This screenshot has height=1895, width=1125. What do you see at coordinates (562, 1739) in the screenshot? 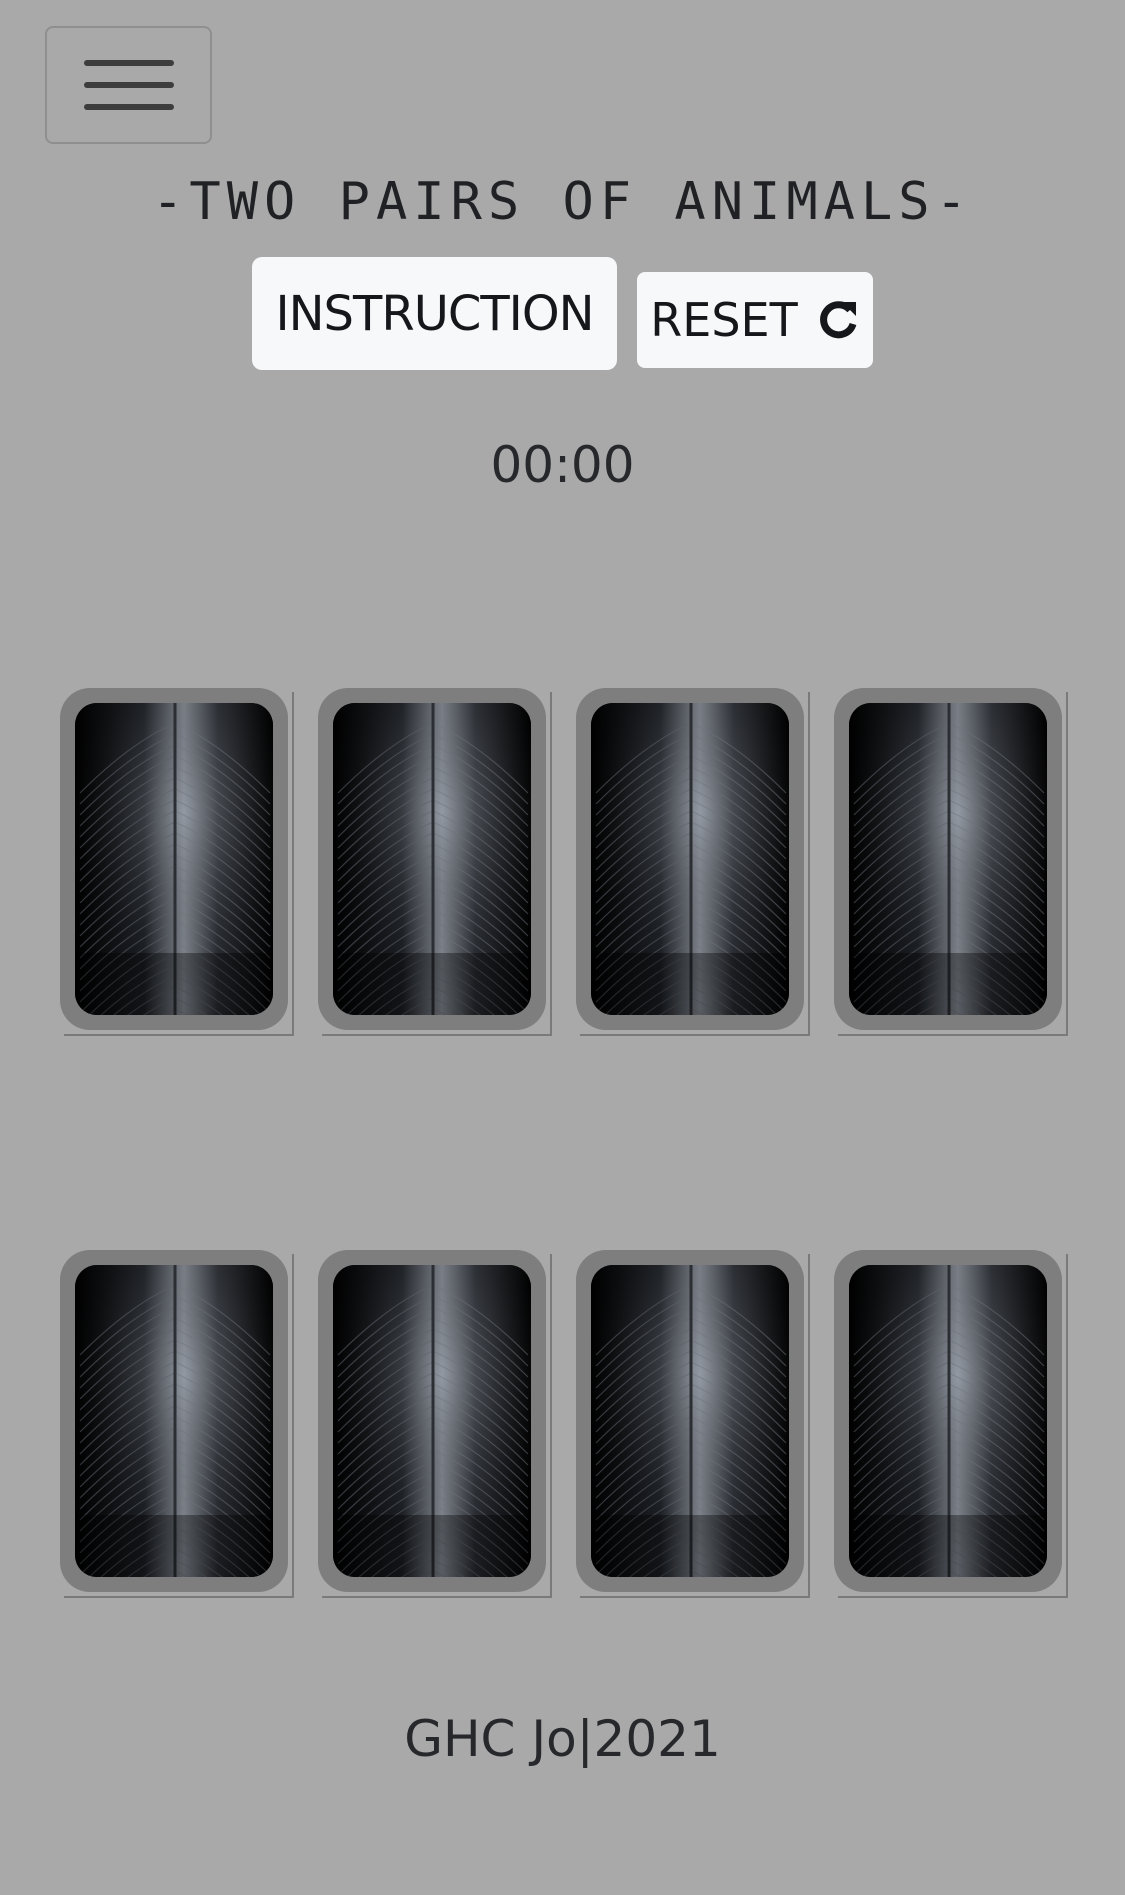
I see `footer-credit: GHC Jo|2021` at bounding box center [562, 1739].